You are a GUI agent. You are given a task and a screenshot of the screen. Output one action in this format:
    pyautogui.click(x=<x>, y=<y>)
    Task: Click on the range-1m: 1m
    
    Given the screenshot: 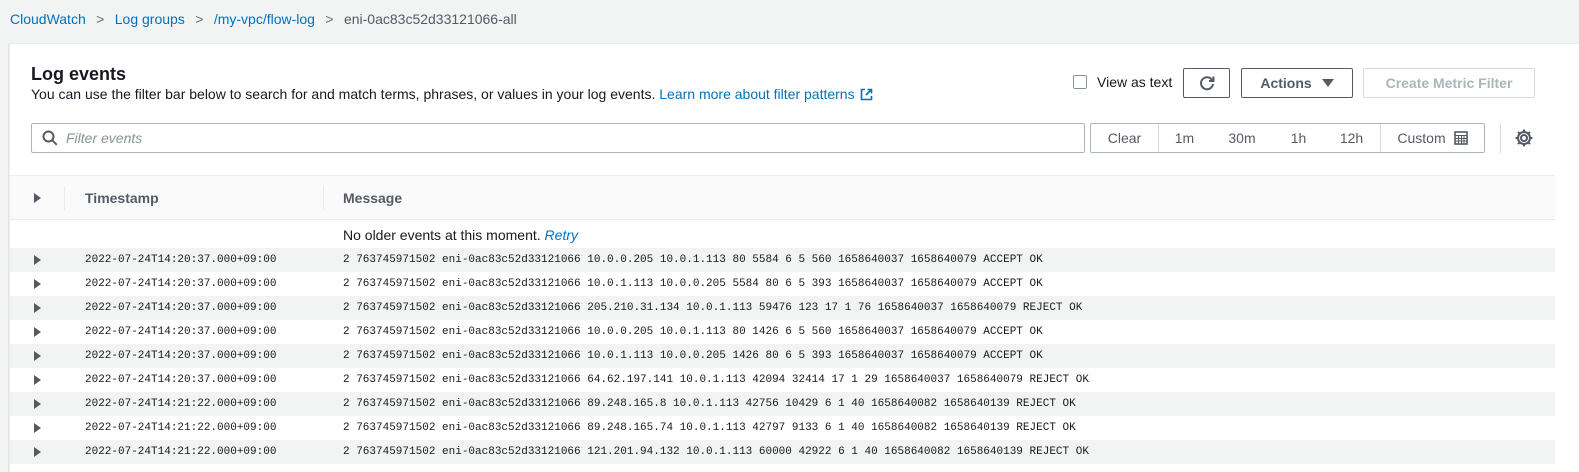 What is the action you would take?
    pyautogui.click(x=1184, y=138)
    